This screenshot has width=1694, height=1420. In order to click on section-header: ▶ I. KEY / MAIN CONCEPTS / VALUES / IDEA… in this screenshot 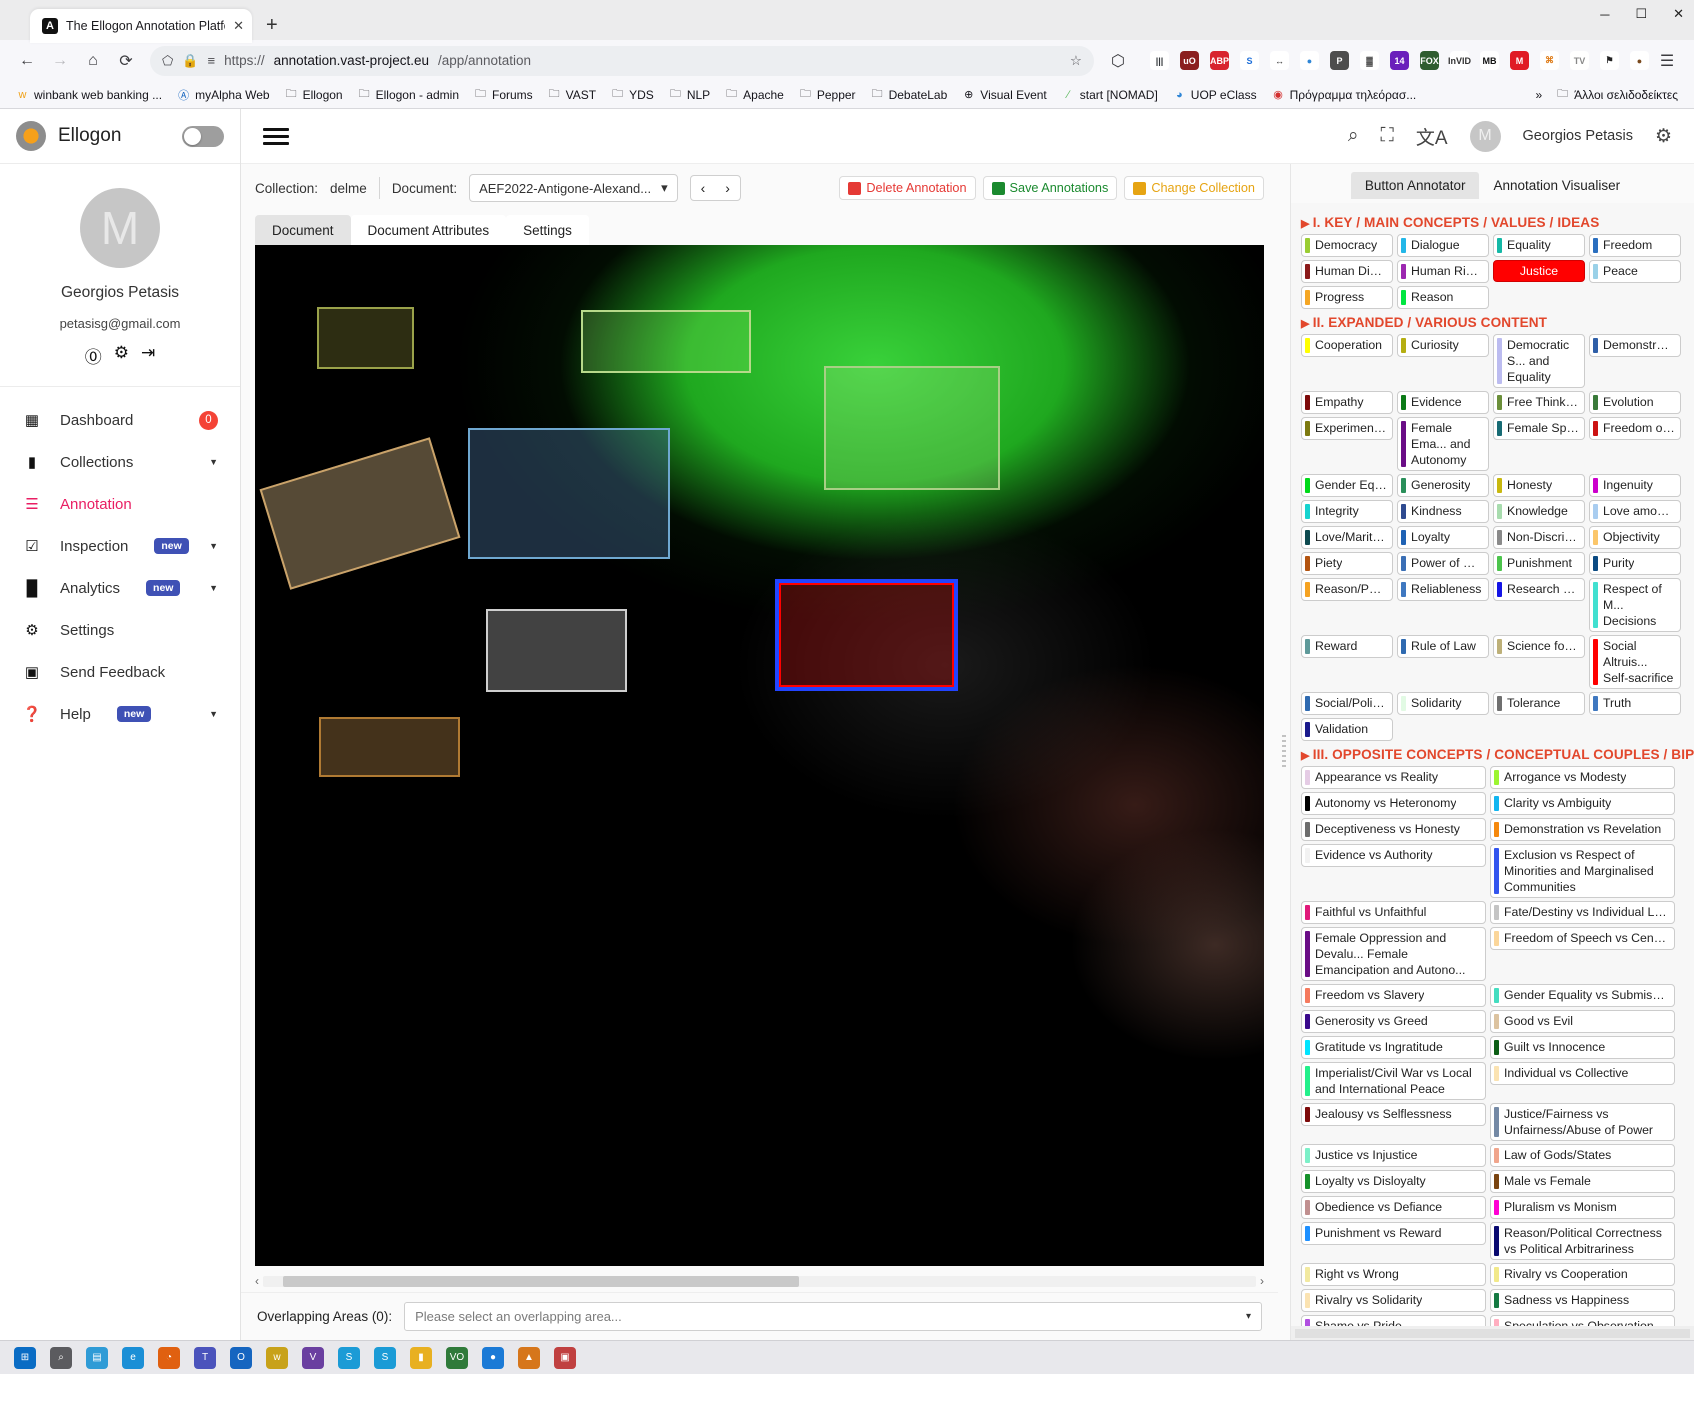, I will do `click(1493, 222)`.